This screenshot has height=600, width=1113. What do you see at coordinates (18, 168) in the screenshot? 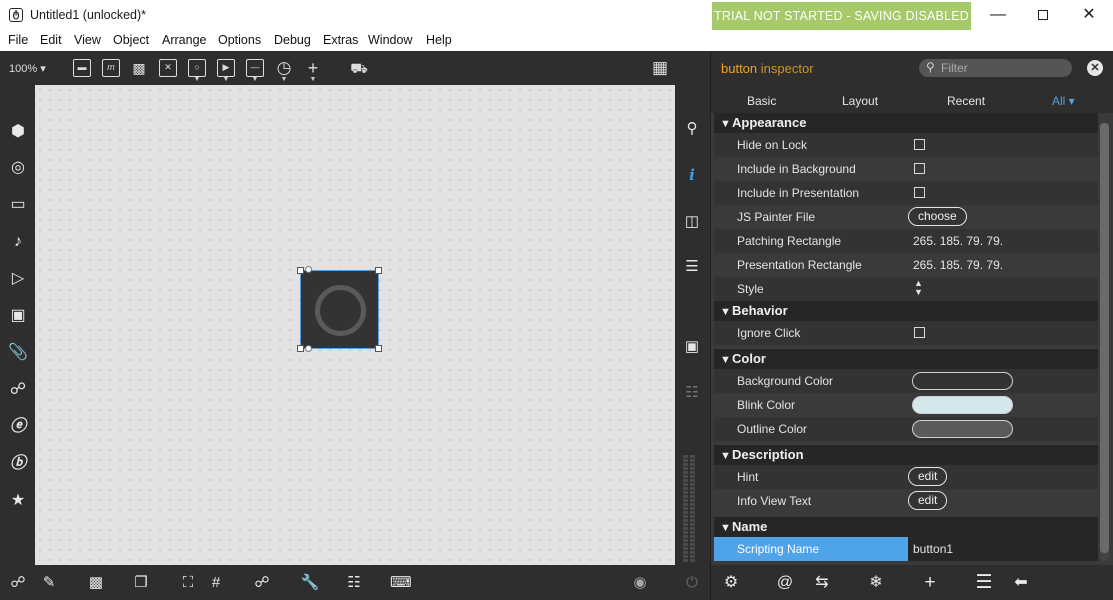
I see `target-icon: ◎` at bounding box center [18, 168].